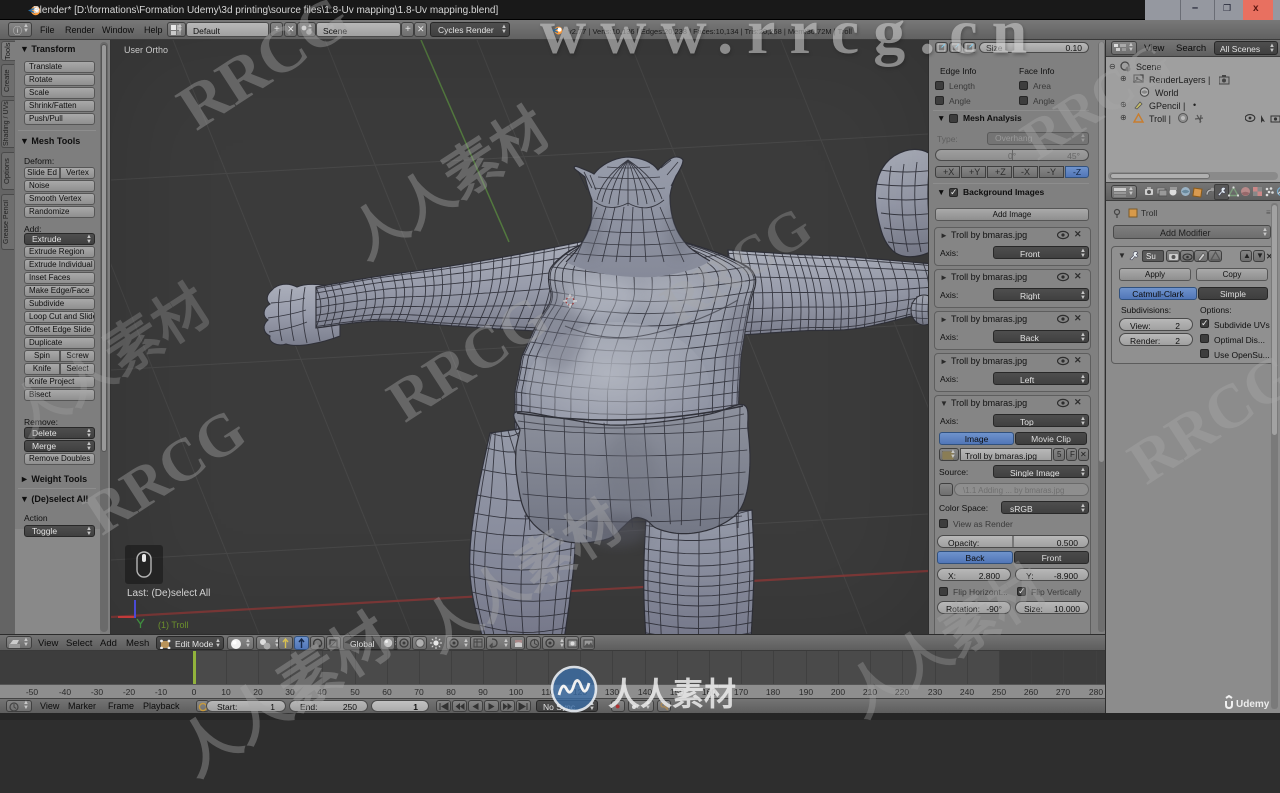 This screenshot has width=1280, height=793. What do you see at coordinates (1253, 704) in the screenshot?
I see `svg-text: Udemy` at bounding box center [1253, 704].